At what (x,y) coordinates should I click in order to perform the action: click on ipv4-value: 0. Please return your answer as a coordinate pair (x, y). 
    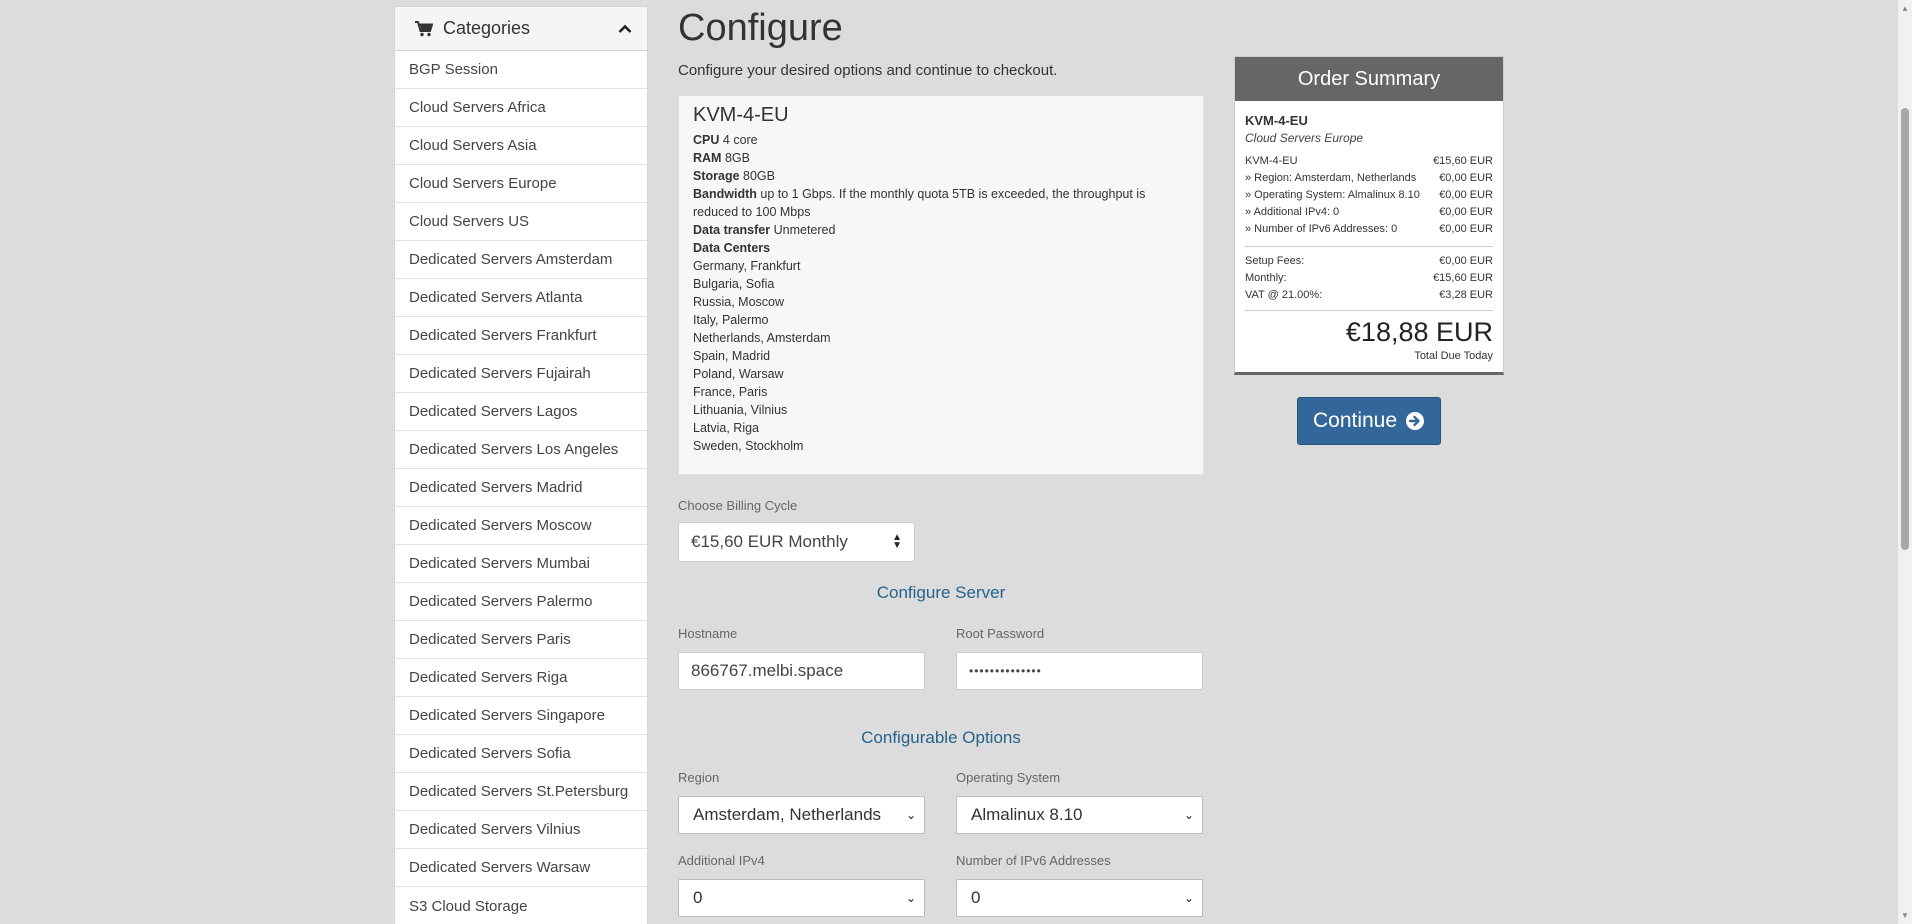
    Looking at the image, I should click on (698, 897).